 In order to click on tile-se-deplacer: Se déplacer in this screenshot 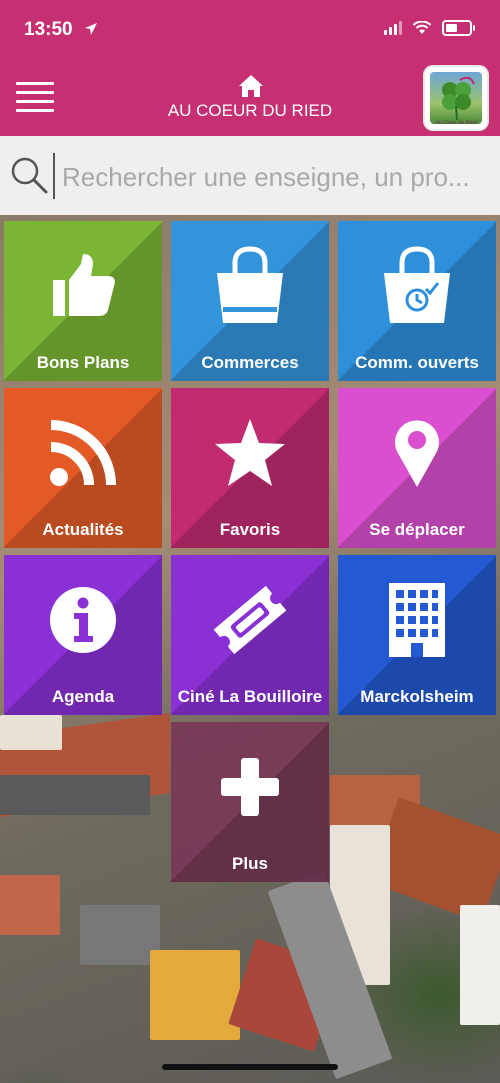, I will do `click(417, 468)`.